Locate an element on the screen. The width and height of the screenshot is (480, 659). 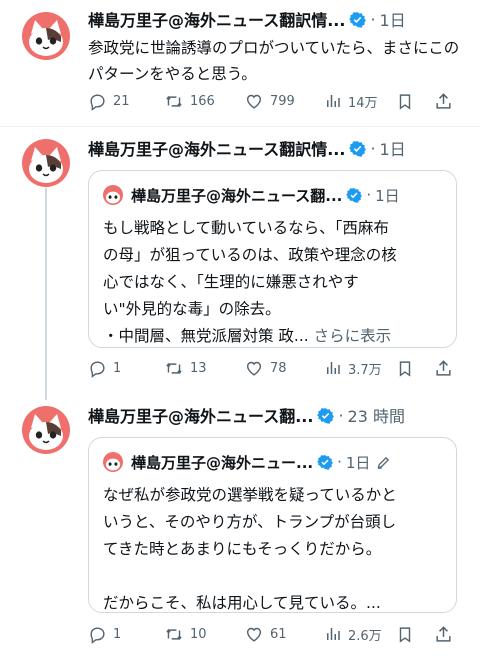
quoted-tweet-header: 樺島万里子@海外ニュー... · 1日 is located at coordinates (274, 462).